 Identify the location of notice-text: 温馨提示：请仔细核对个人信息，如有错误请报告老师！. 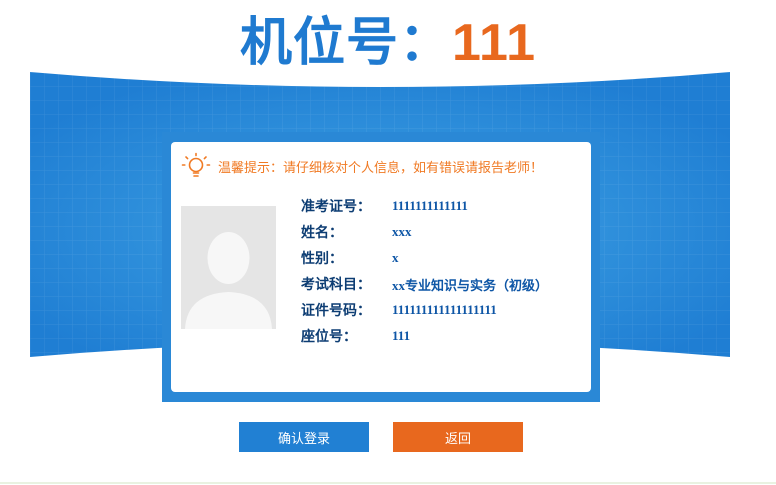
(381, 168).